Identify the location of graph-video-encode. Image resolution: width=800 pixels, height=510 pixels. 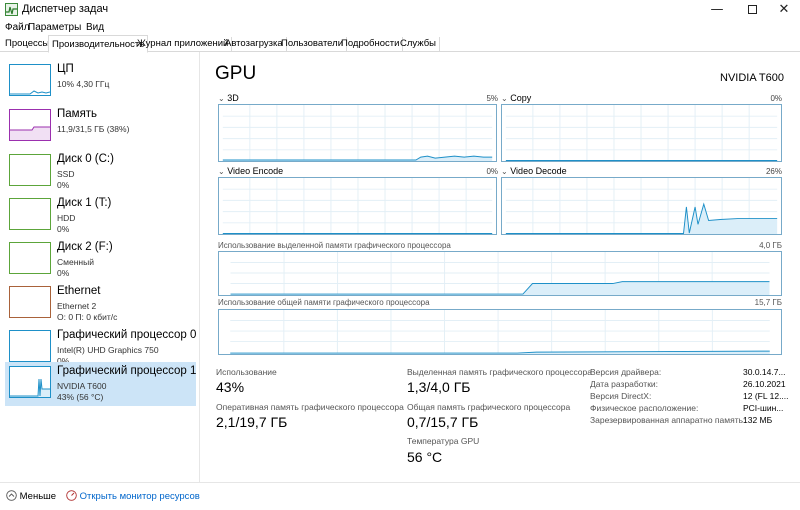
(357, 206).